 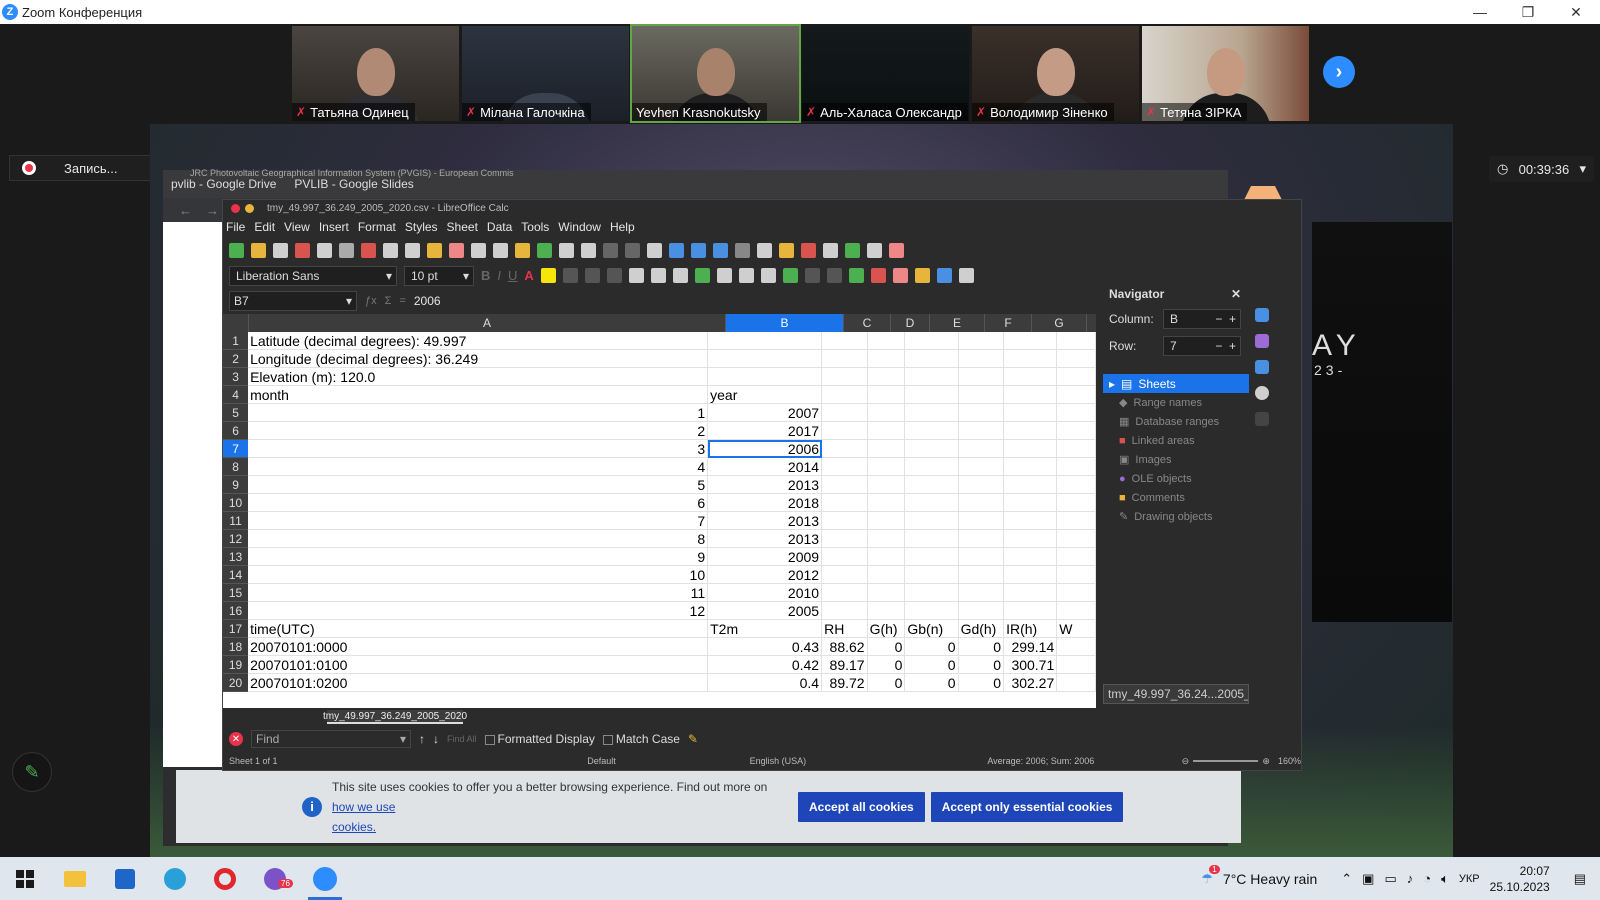 I want to click on clear-formatting-icon, so click(x=456, y=250).